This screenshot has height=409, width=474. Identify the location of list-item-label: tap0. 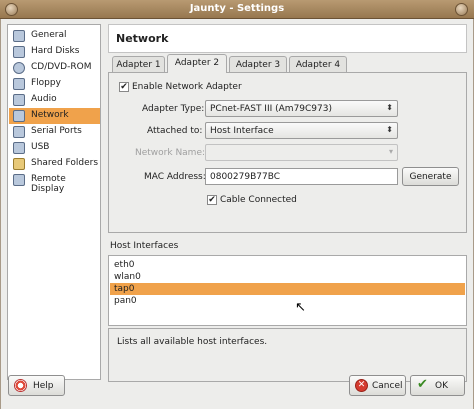
(124, 289).